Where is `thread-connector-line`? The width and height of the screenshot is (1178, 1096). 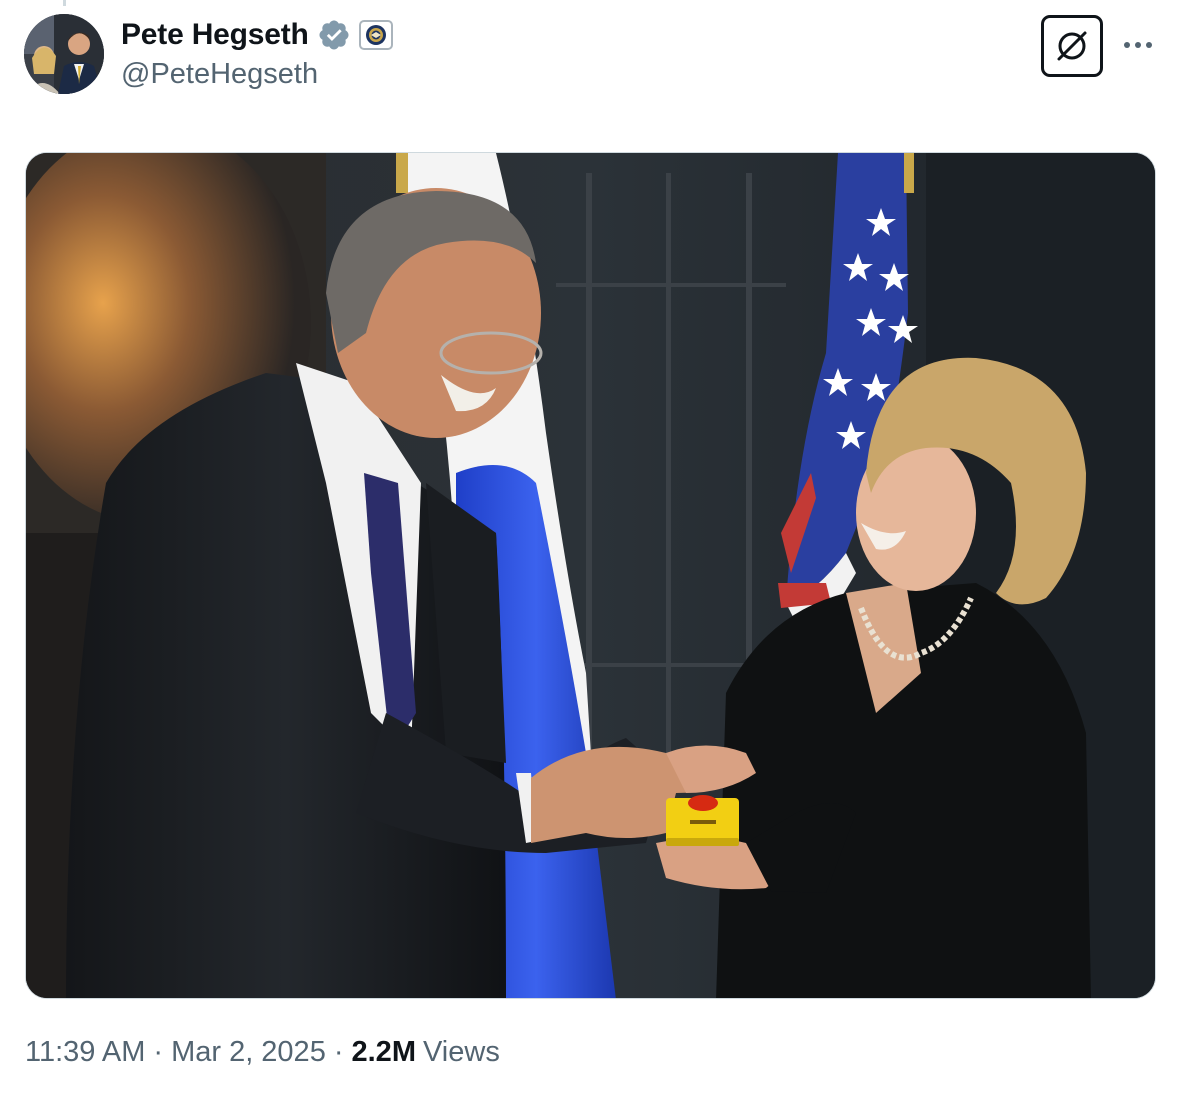 thread-connector-line is located at coordinates (64, 3).